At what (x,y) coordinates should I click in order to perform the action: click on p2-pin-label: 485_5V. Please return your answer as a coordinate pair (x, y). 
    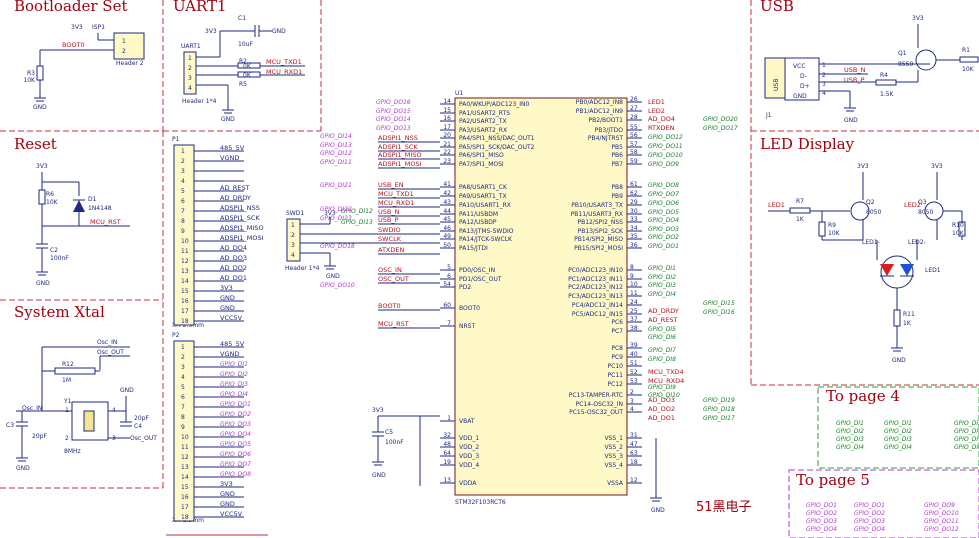
    Looking at the image, I should click on (232, 344).